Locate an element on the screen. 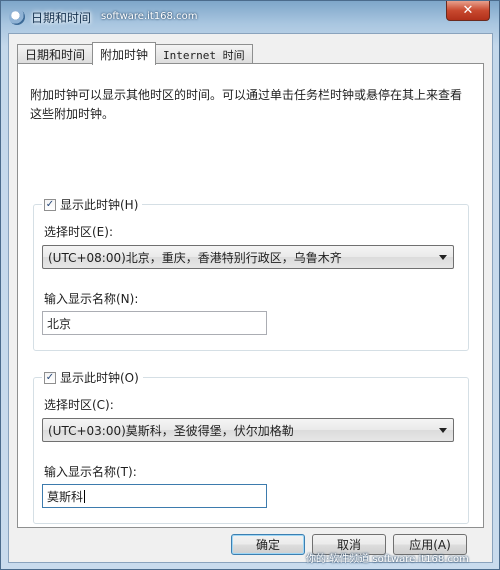 The image size is (500, 570). title-bar: 日期和时间 software.it168.com ✕ is located at coordinates (250, 17).